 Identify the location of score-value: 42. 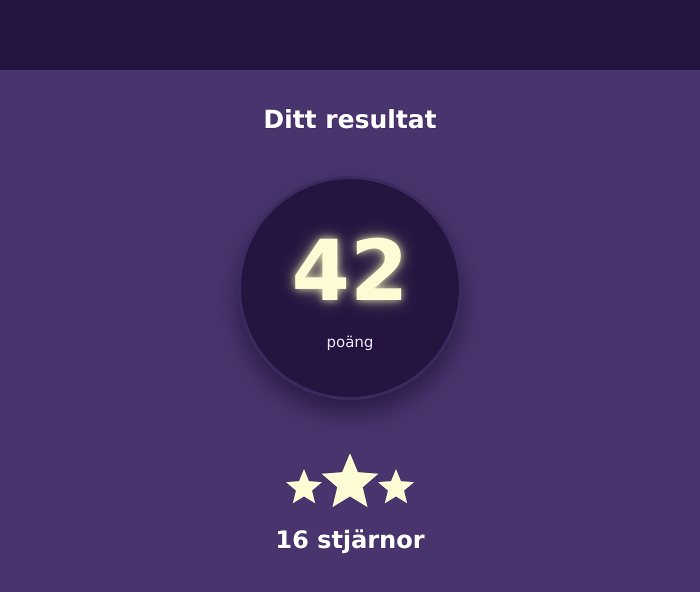
(350, 271).